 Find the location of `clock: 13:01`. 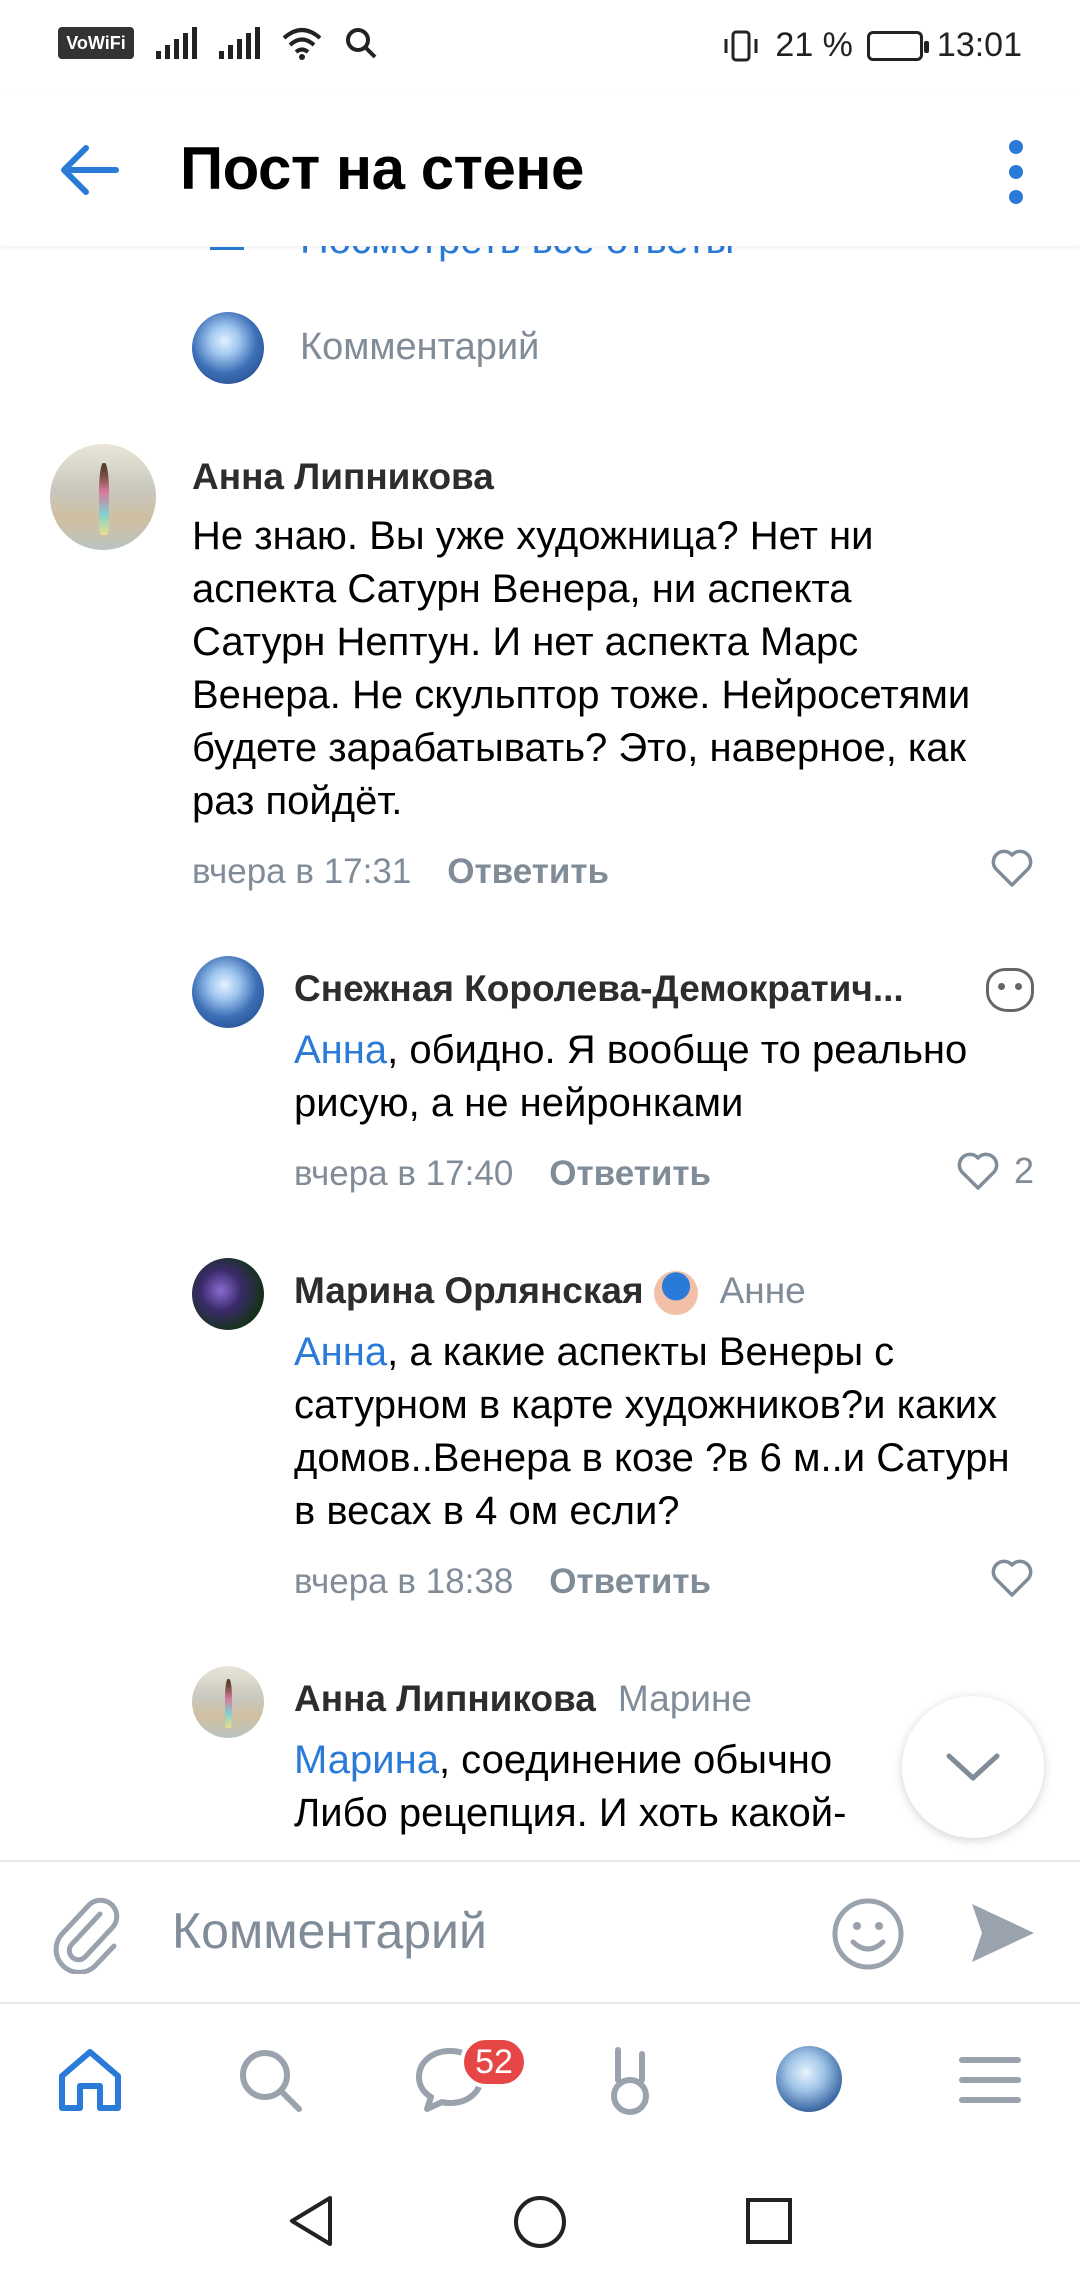

clock: 13:01 is located at coordinates (979, 45).